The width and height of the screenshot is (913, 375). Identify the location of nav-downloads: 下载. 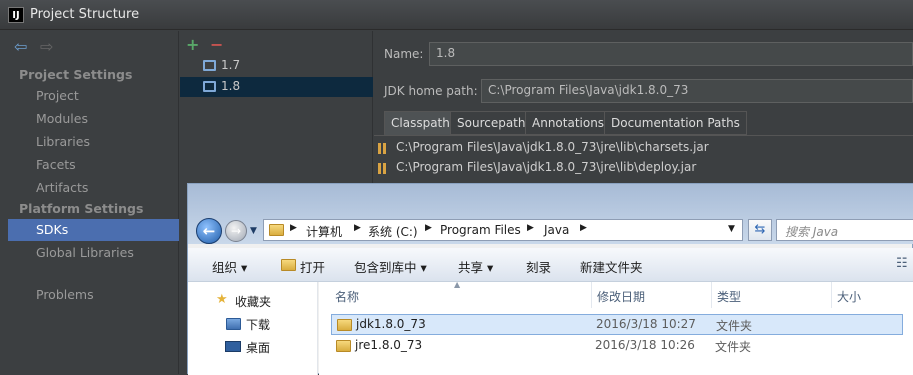
(258, 324).